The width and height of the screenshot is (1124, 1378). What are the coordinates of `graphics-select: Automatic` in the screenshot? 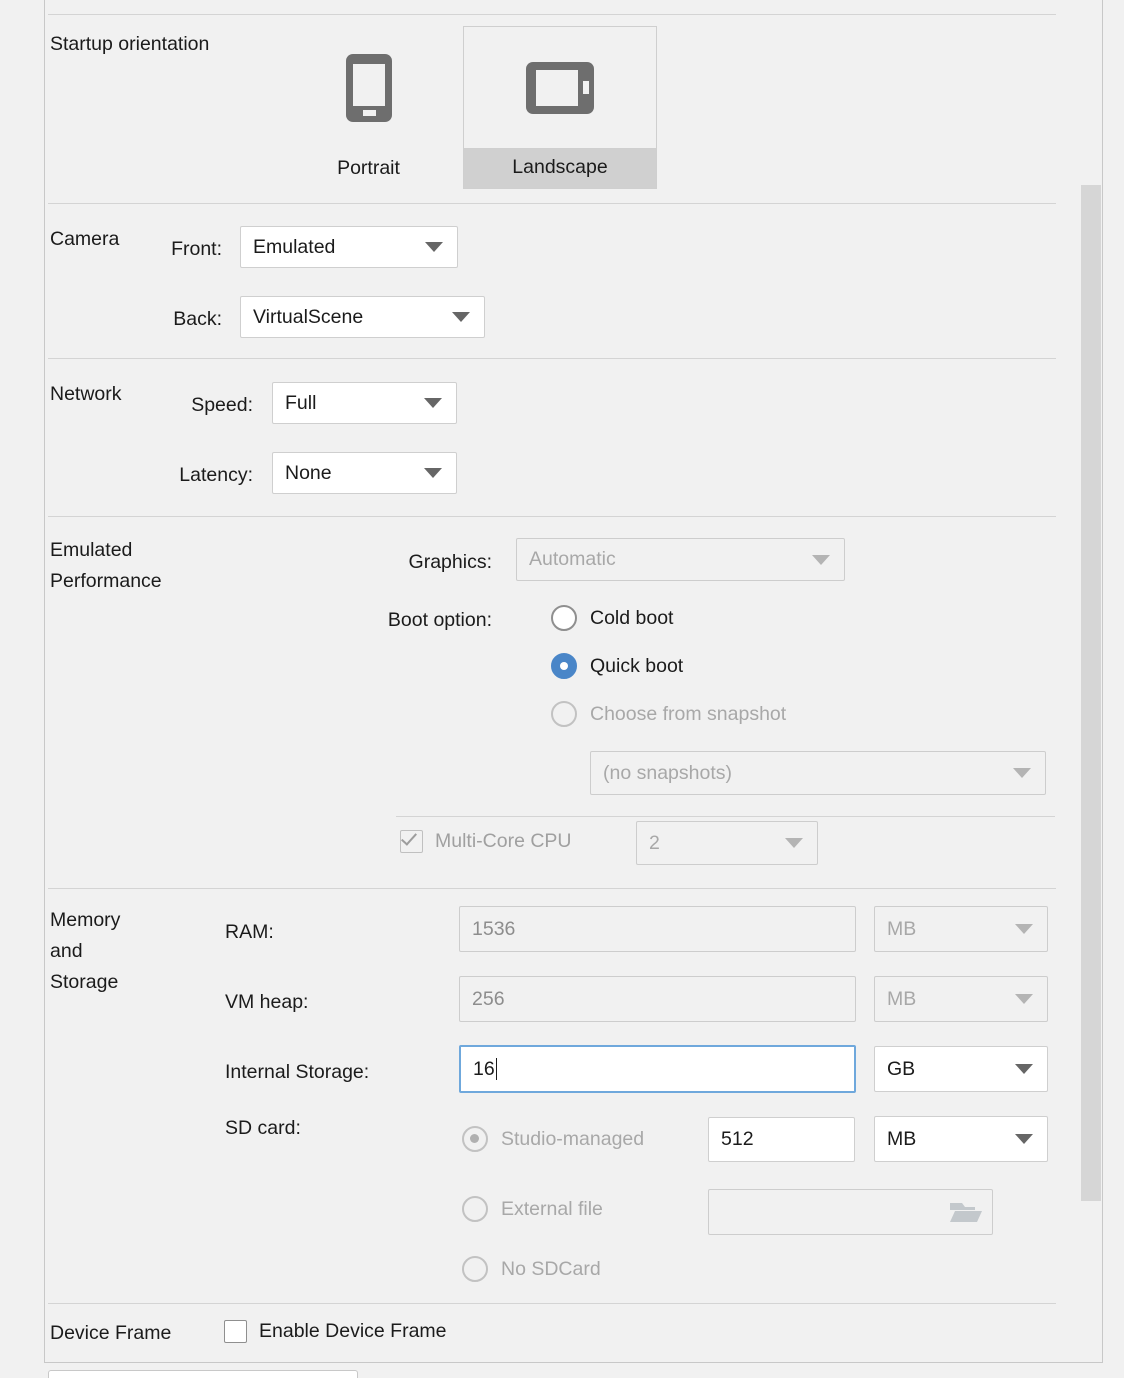 It's located at (680, 559).